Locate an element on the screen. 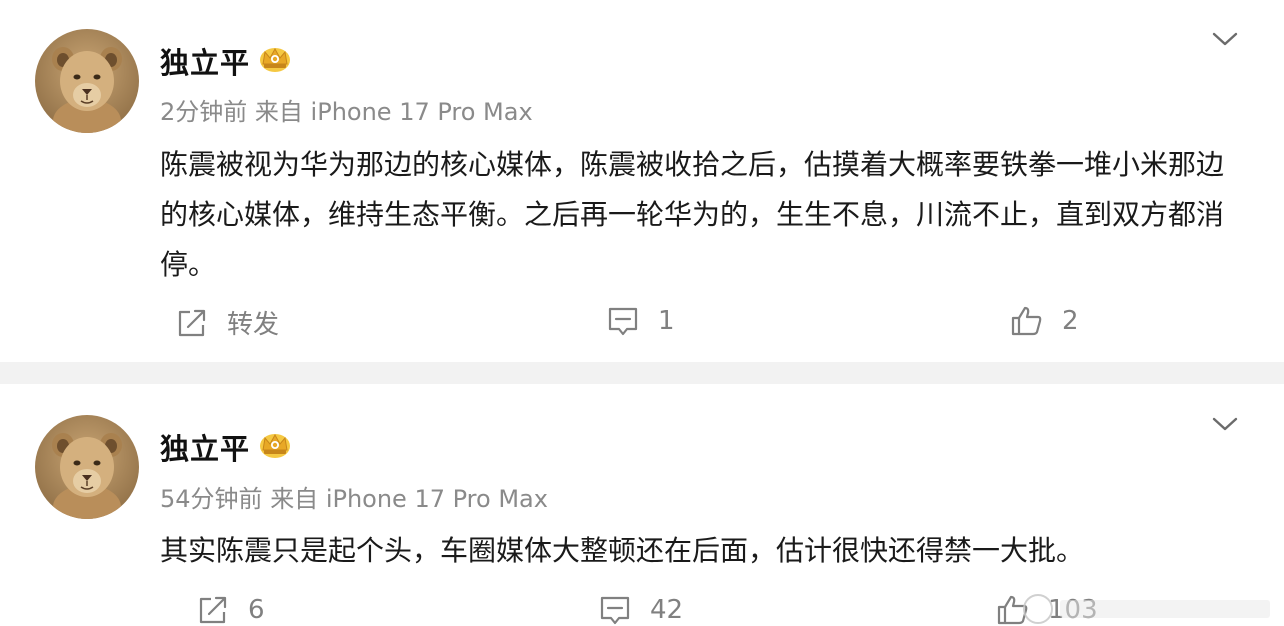  comment-button: 1 is located at coordinates (640, 321).